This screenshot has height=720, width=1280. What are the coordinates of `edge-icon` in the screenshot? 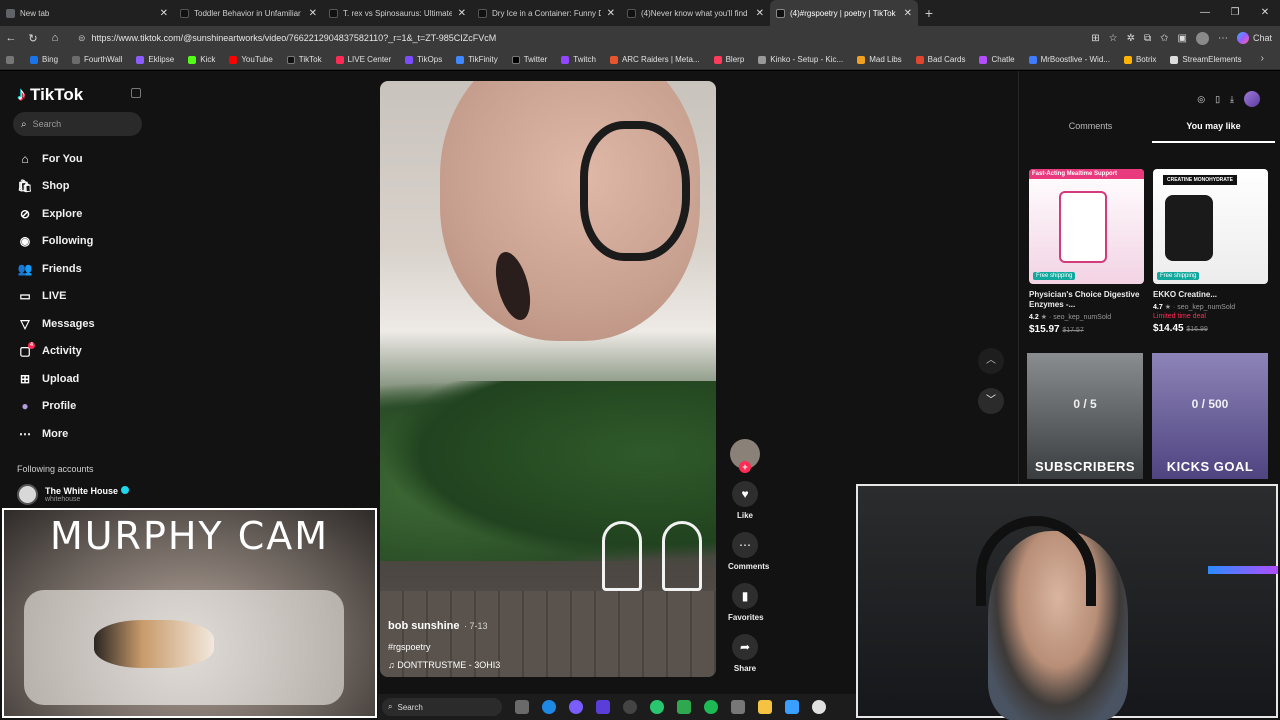 It's located at (549, 707).